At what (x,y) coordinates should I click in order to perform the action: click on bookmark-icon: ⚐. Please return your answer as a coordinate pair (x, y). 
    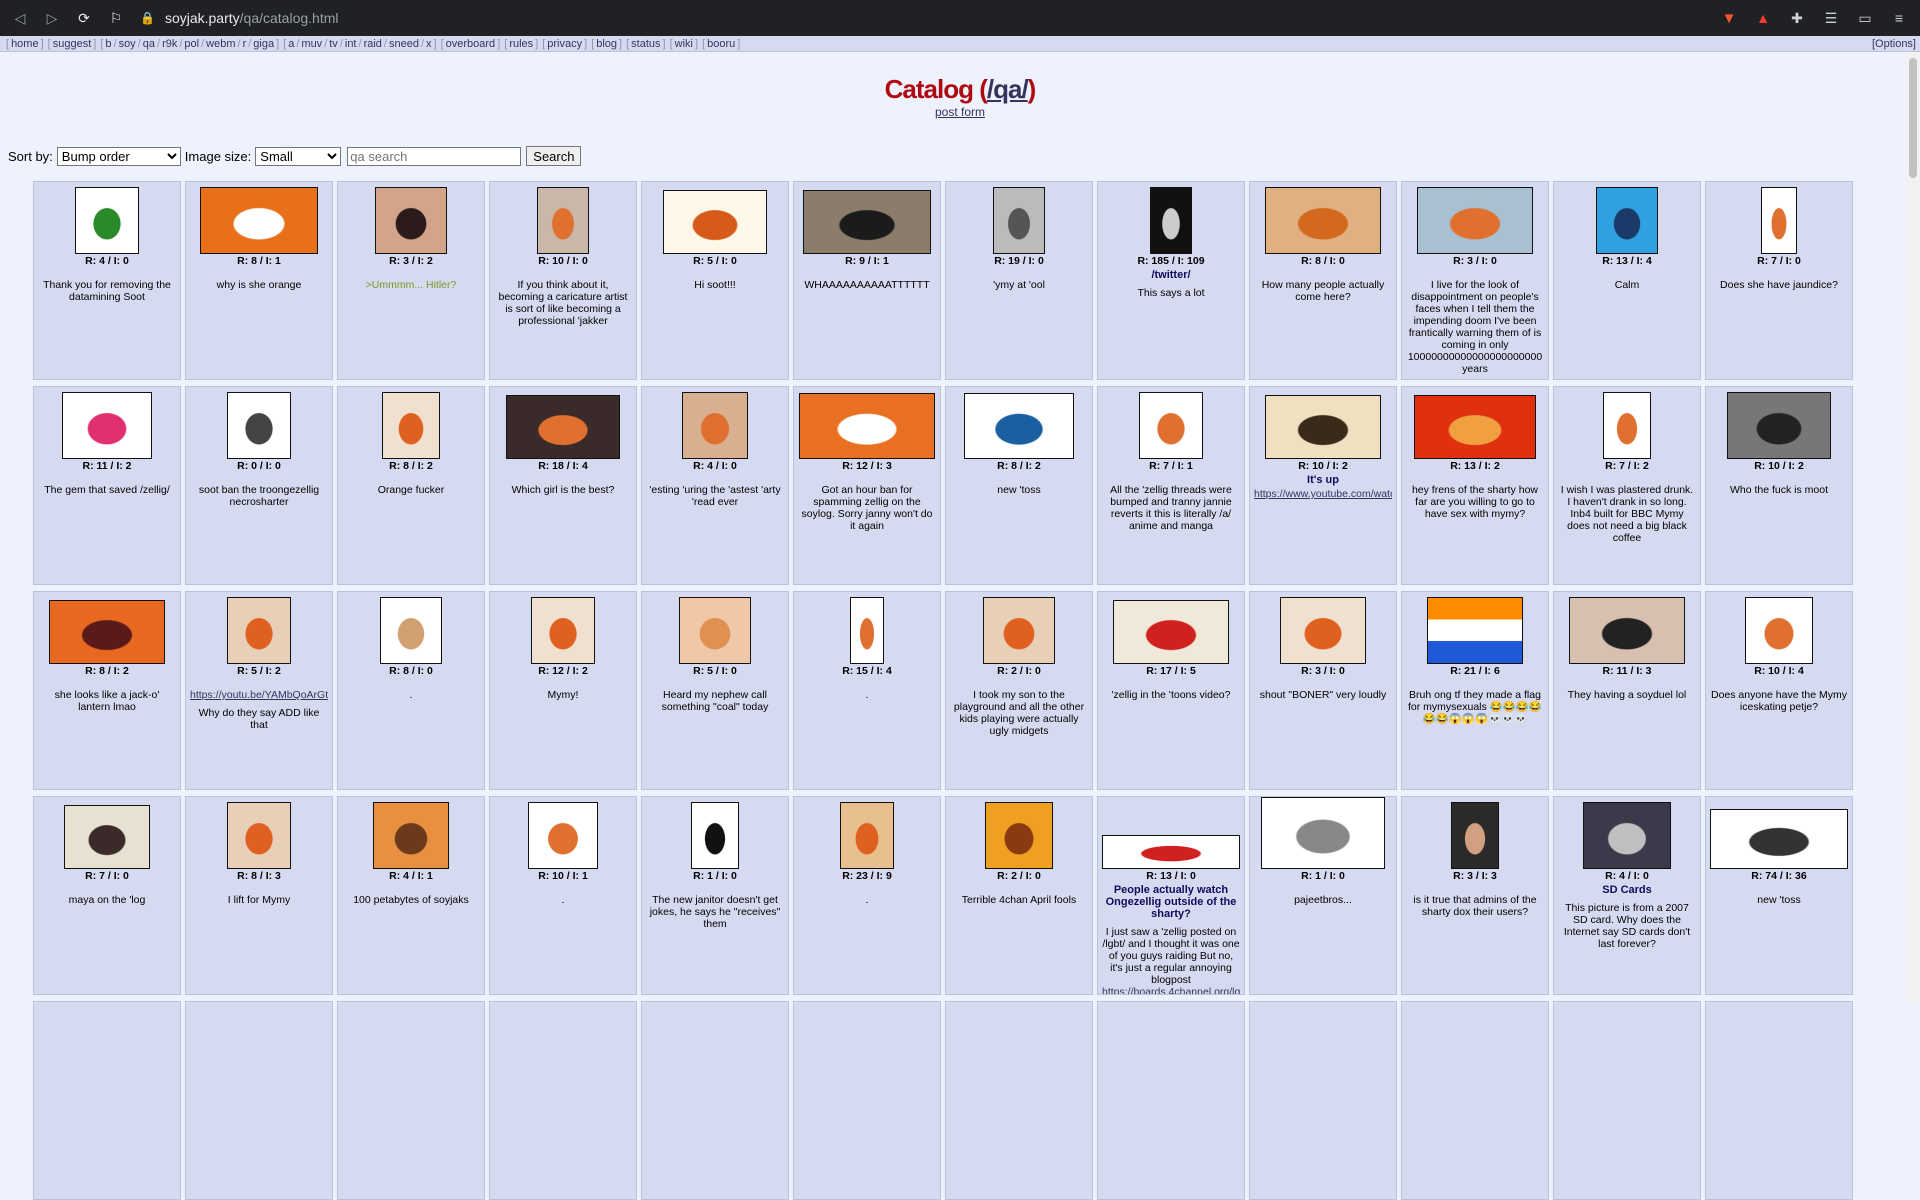
    Looking at the image, I should click on (116, 18).